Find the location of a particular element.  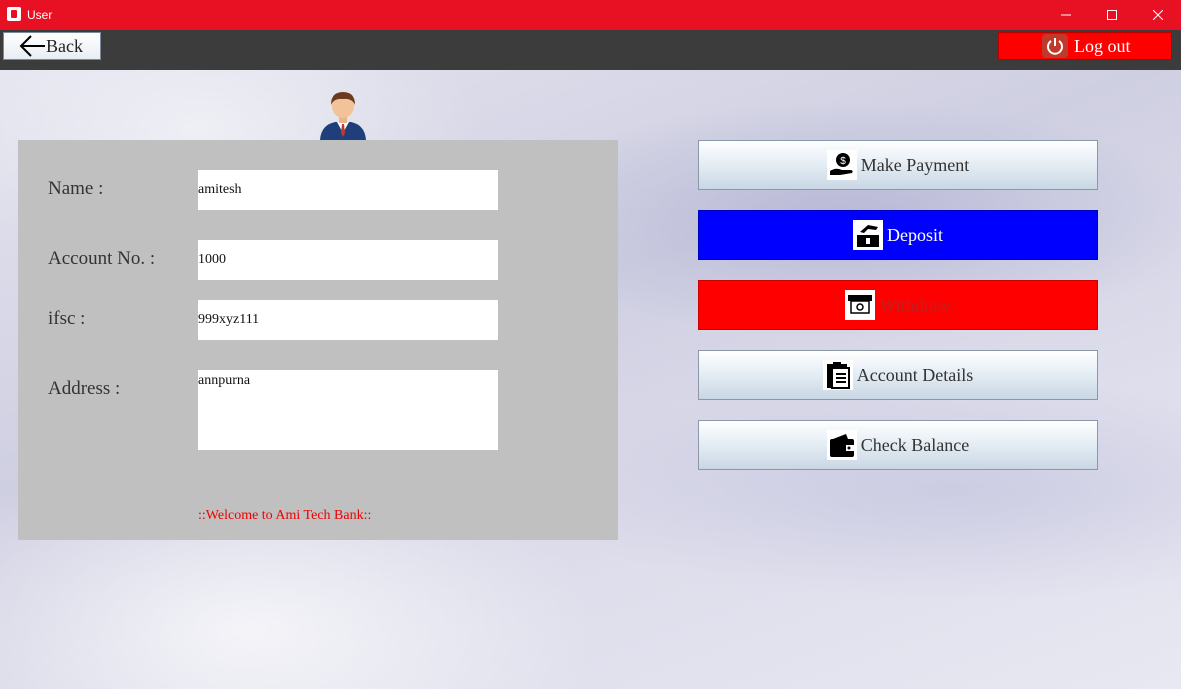

maximize-button is located at coordinates (1112, 15).